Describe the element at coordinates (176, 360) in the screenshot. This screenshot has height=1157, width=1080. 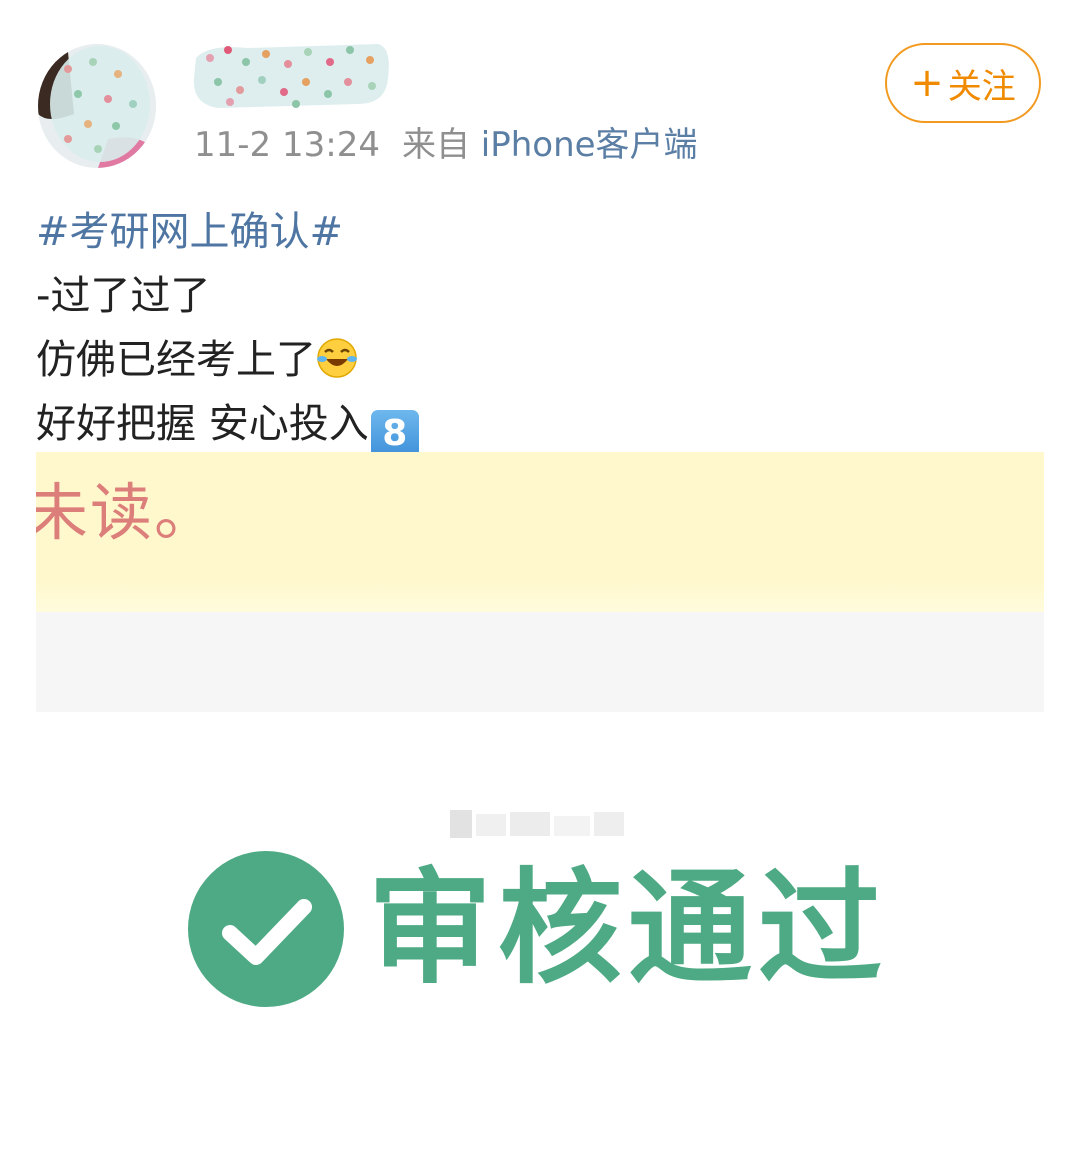
I see `post-line-2-text: 仿佛已经考上了` at that location.